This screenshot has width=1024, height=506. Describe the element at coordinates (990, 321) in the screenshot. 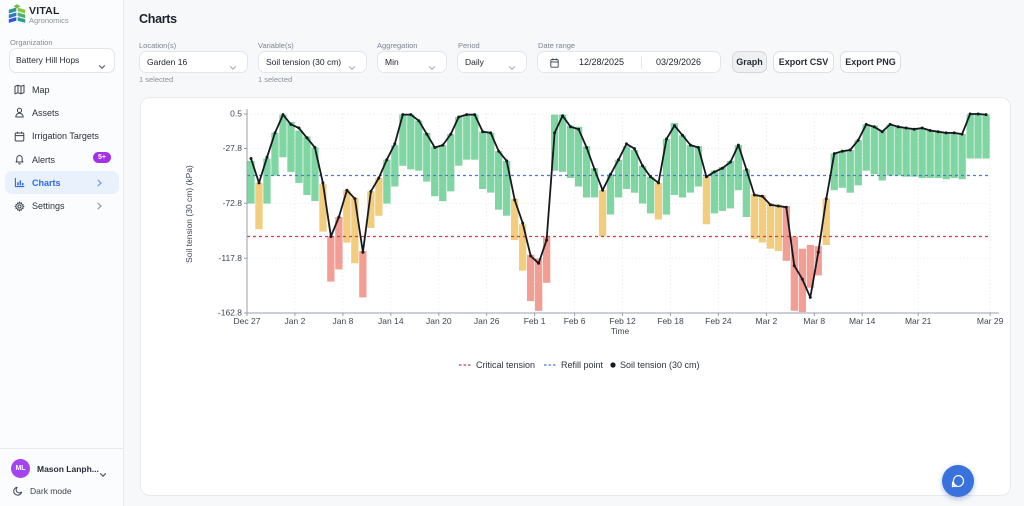

I see `svg-text: Mar 29` at that location.